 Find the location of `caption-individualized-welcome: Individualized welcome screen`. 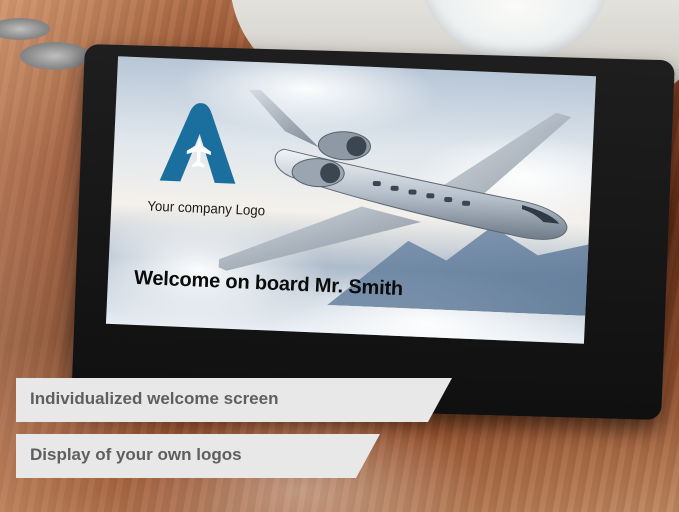

caption-individualized-welcome: Individualized welcome screen is located at coordinates (154, 398).